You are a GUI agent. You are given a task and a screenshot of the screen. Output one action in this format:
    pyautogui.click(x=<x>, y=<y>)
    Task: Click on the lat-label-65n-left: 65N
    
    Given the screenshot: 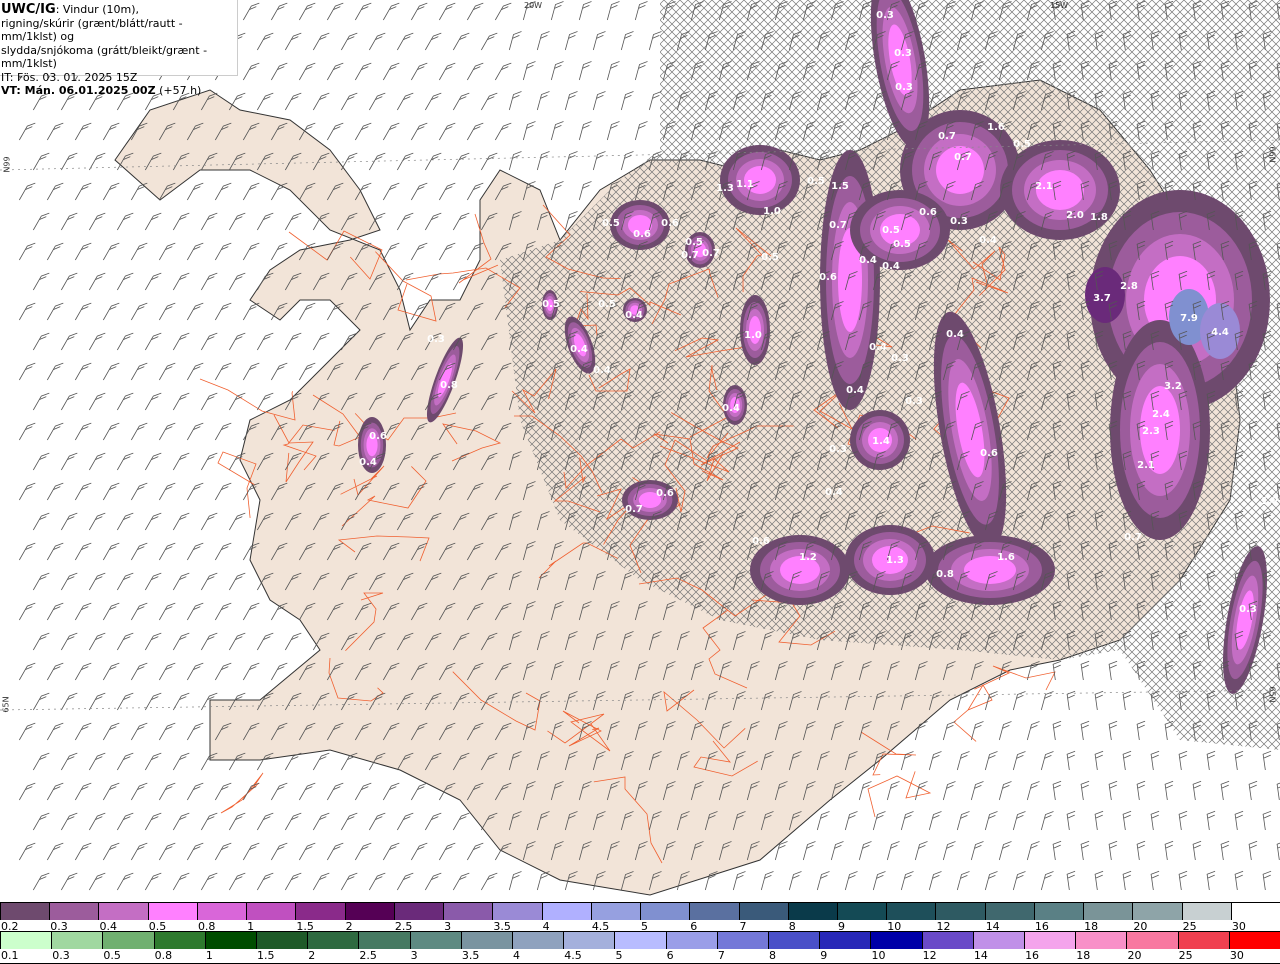 What is the action you would take?
    pyautogui.click(x=6, y=704)
    